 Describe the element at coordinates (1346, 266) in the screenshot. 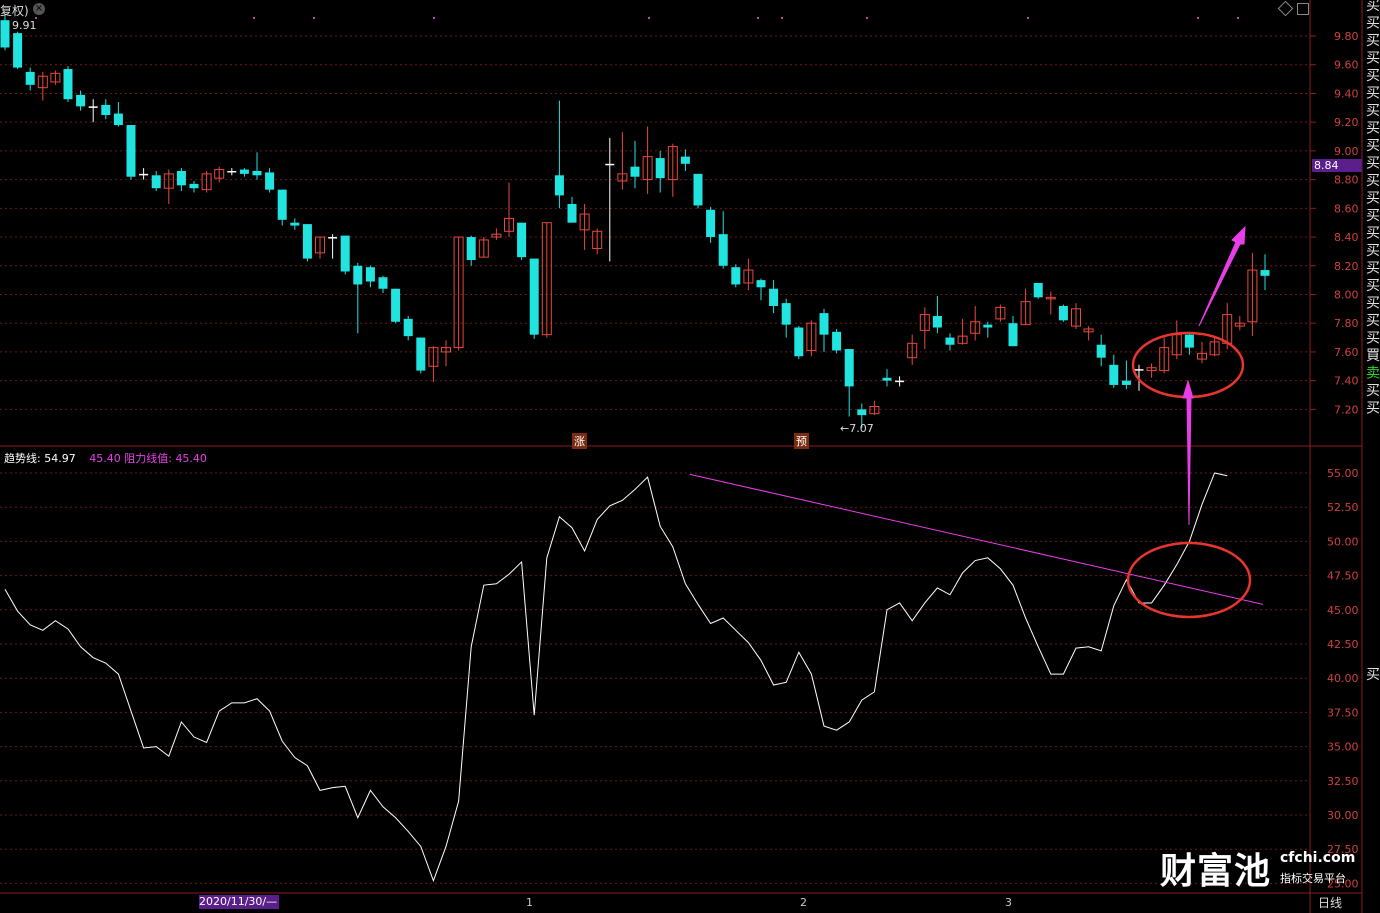

I see `price-tick-label: 8.20` at that location.